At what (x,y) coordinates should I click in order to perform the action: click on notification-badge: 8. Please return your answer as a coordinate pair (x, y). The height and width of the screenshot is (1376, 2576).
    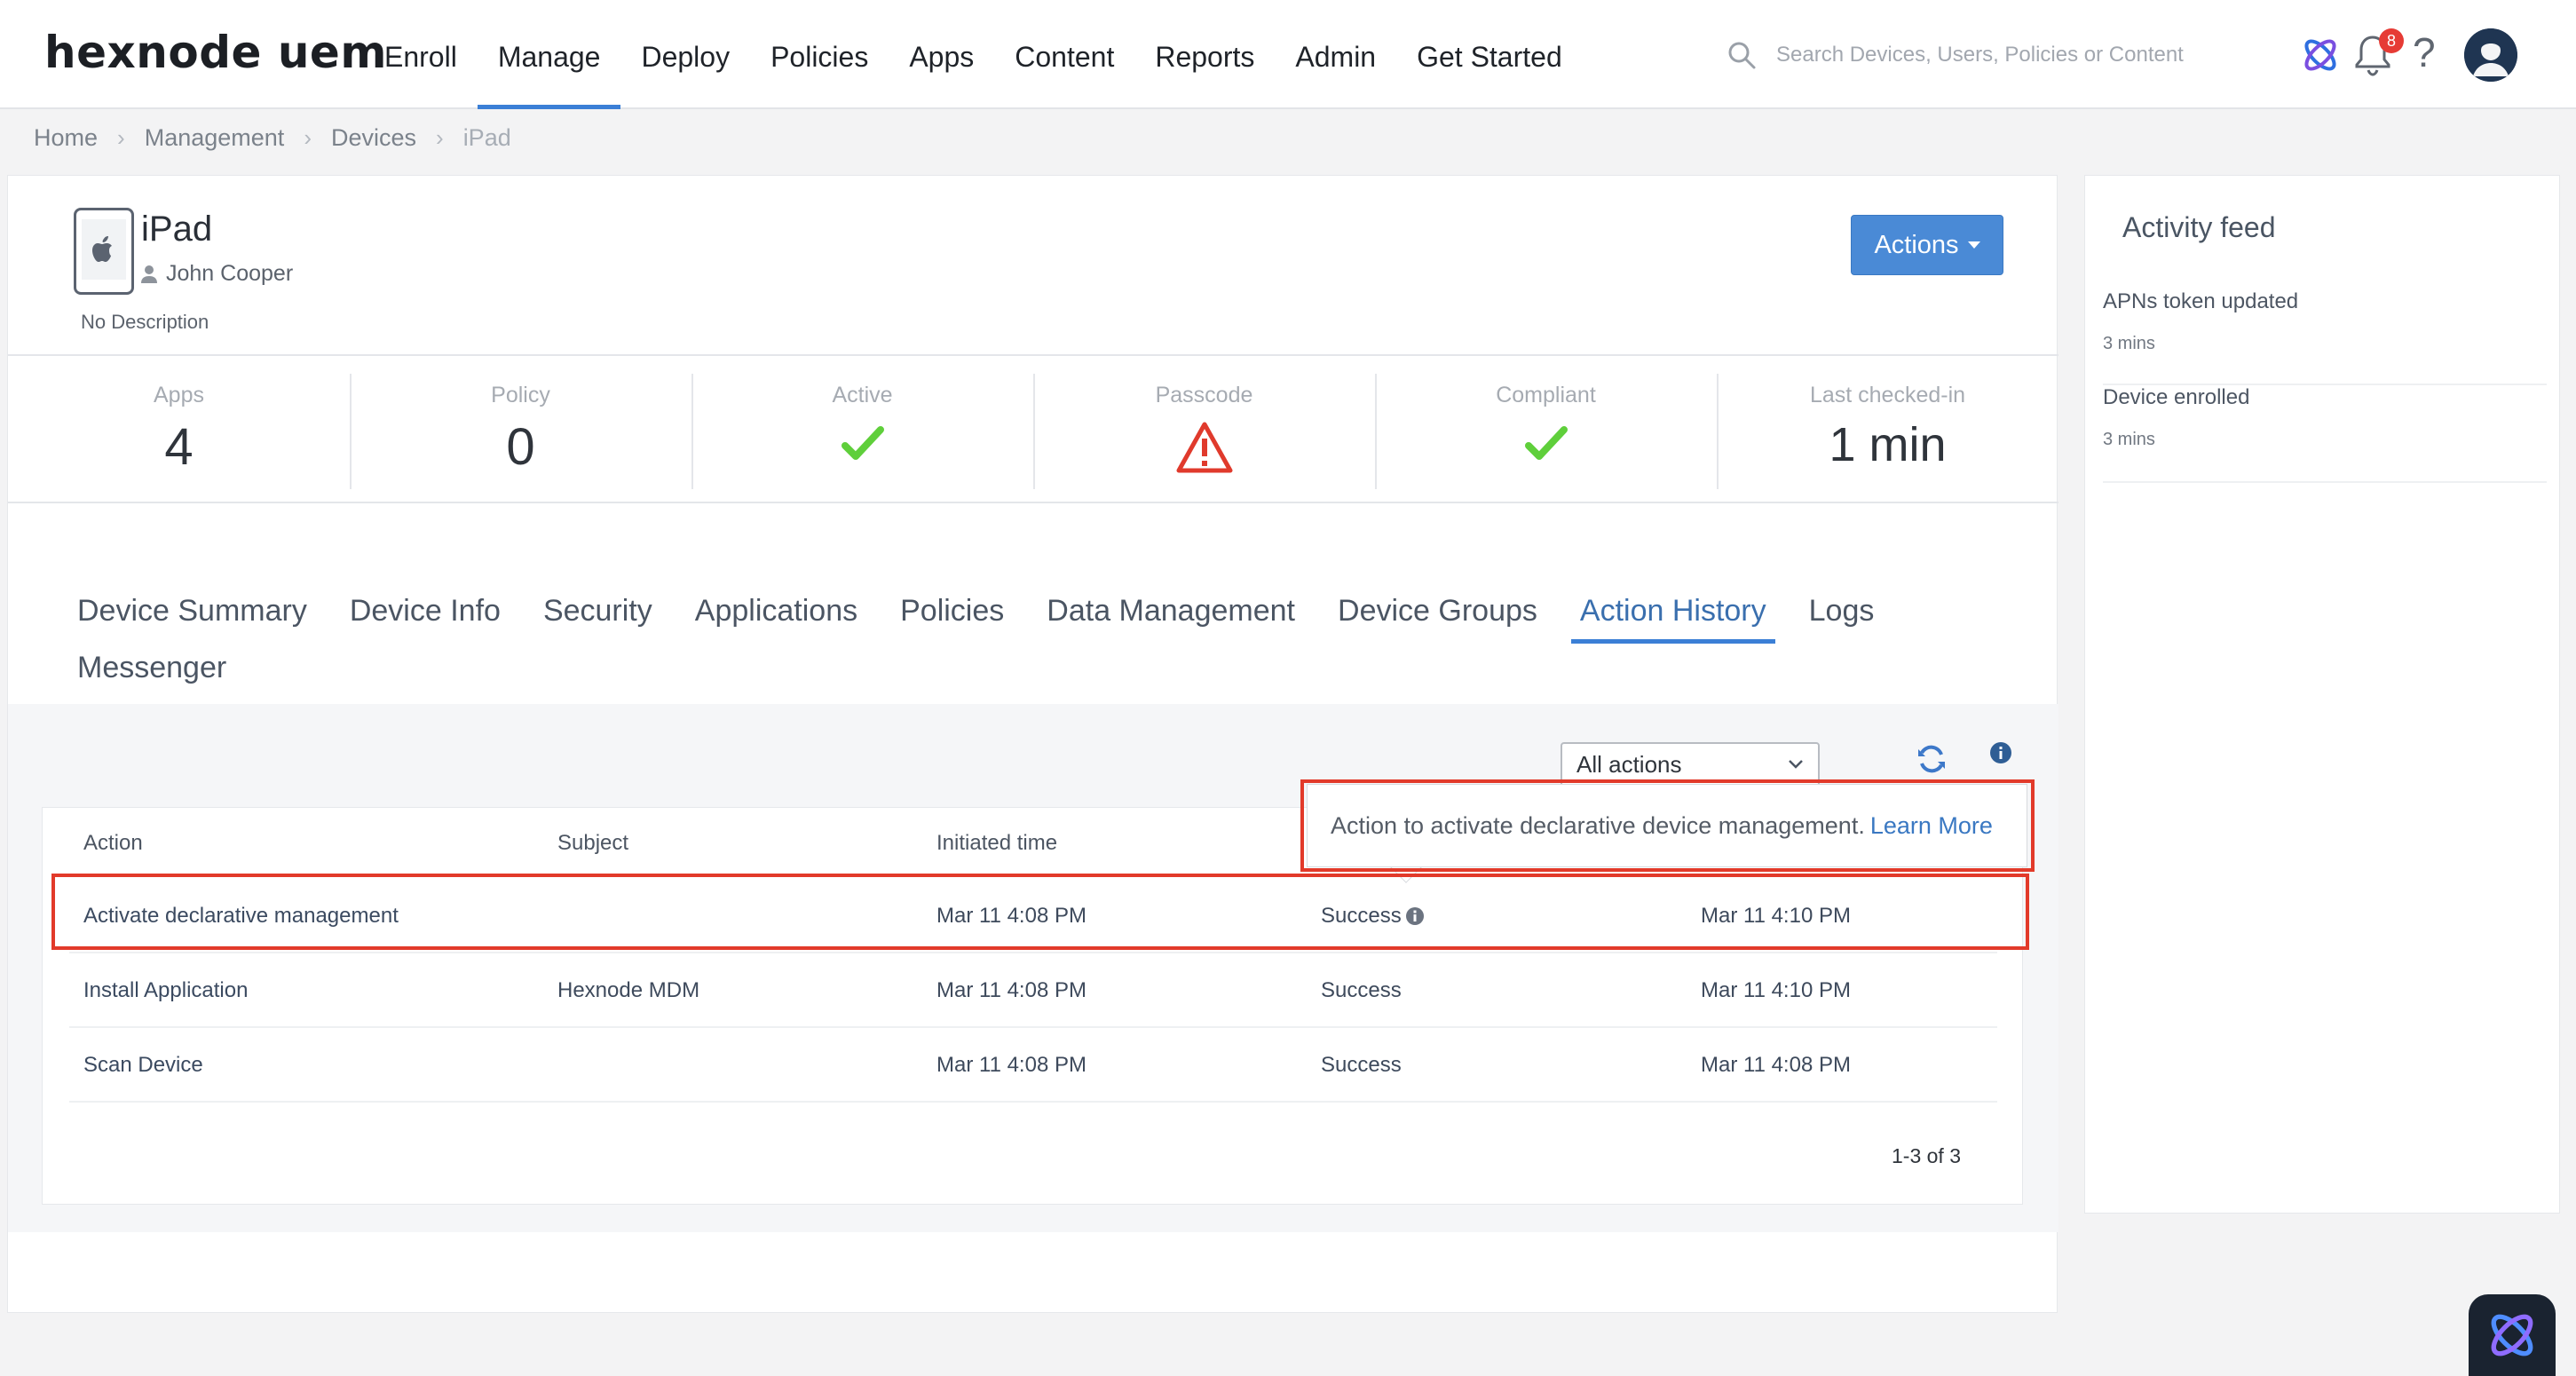
    Looking at the image, I should click on (2391, 40).